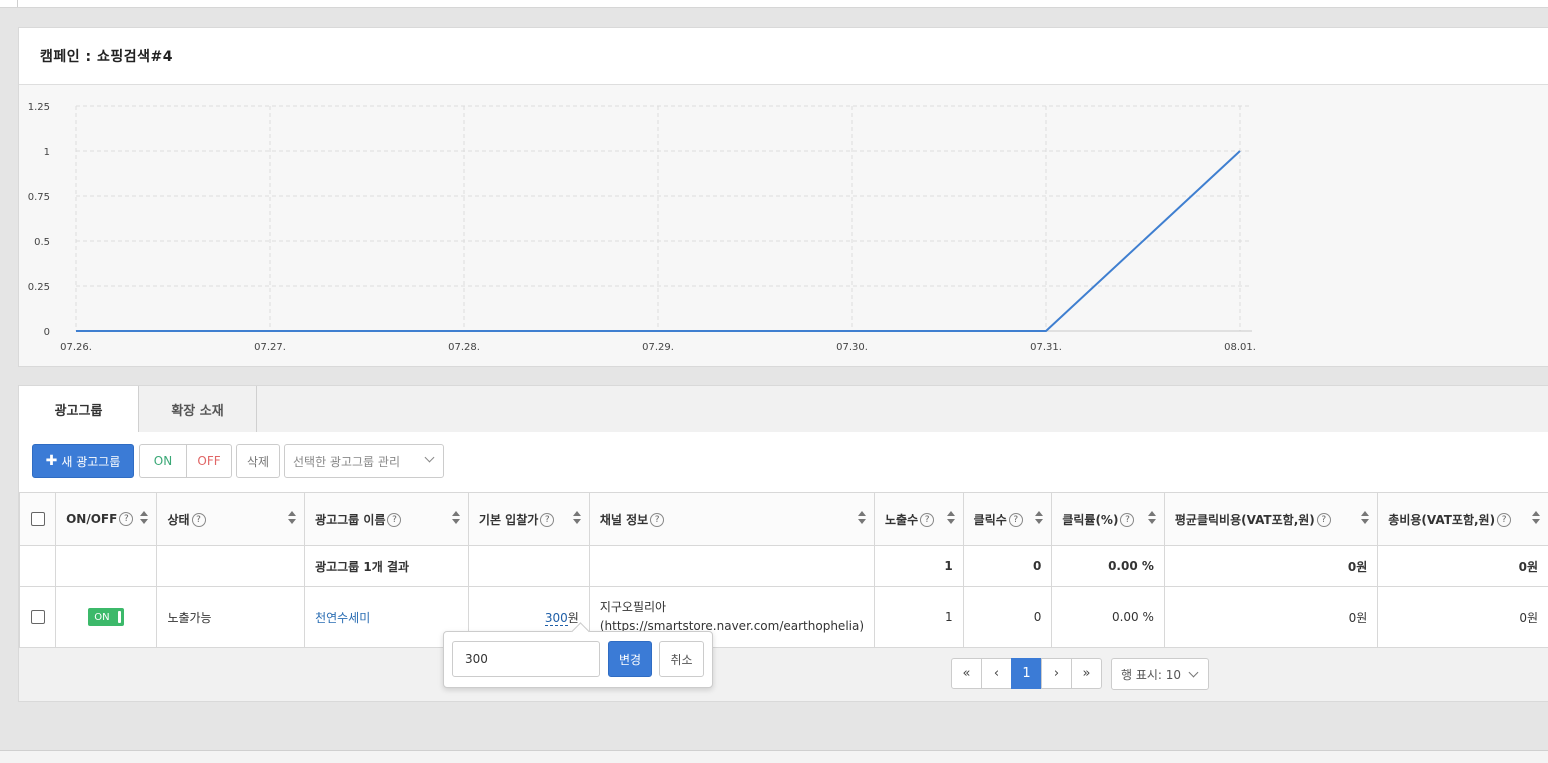  I want to click on row-select-cell, so click(37, 617).